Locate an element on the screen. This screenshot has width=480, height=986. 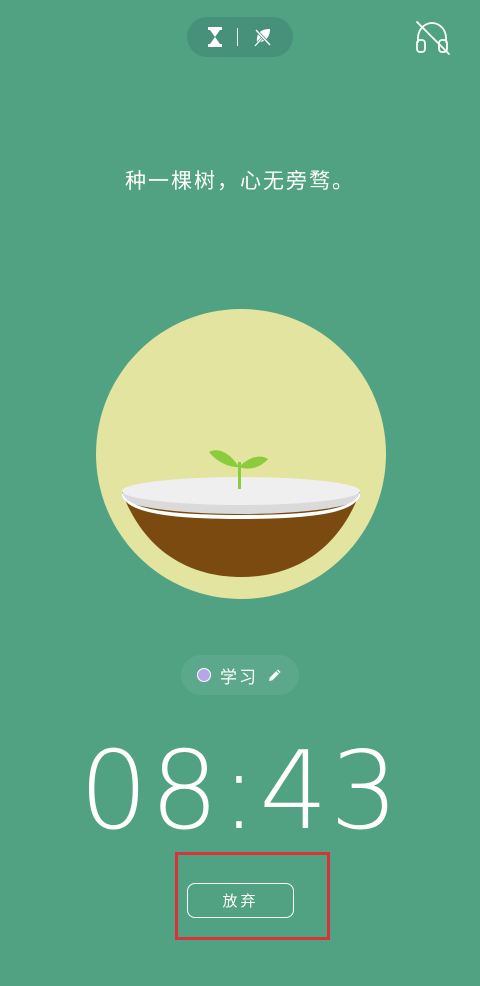
countdown-timer: 08:43 is located at coordinates (240, 791).